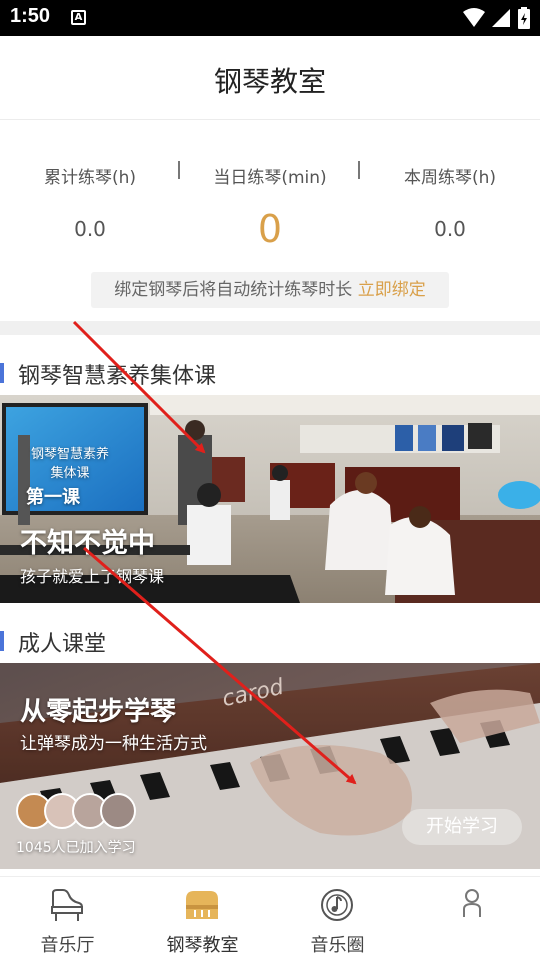 The height and width of the screenshot is (960, 540). I want to click on bind-hint-text: 绑定钢琴后将自动统计练琴时长, so click(233, 290).